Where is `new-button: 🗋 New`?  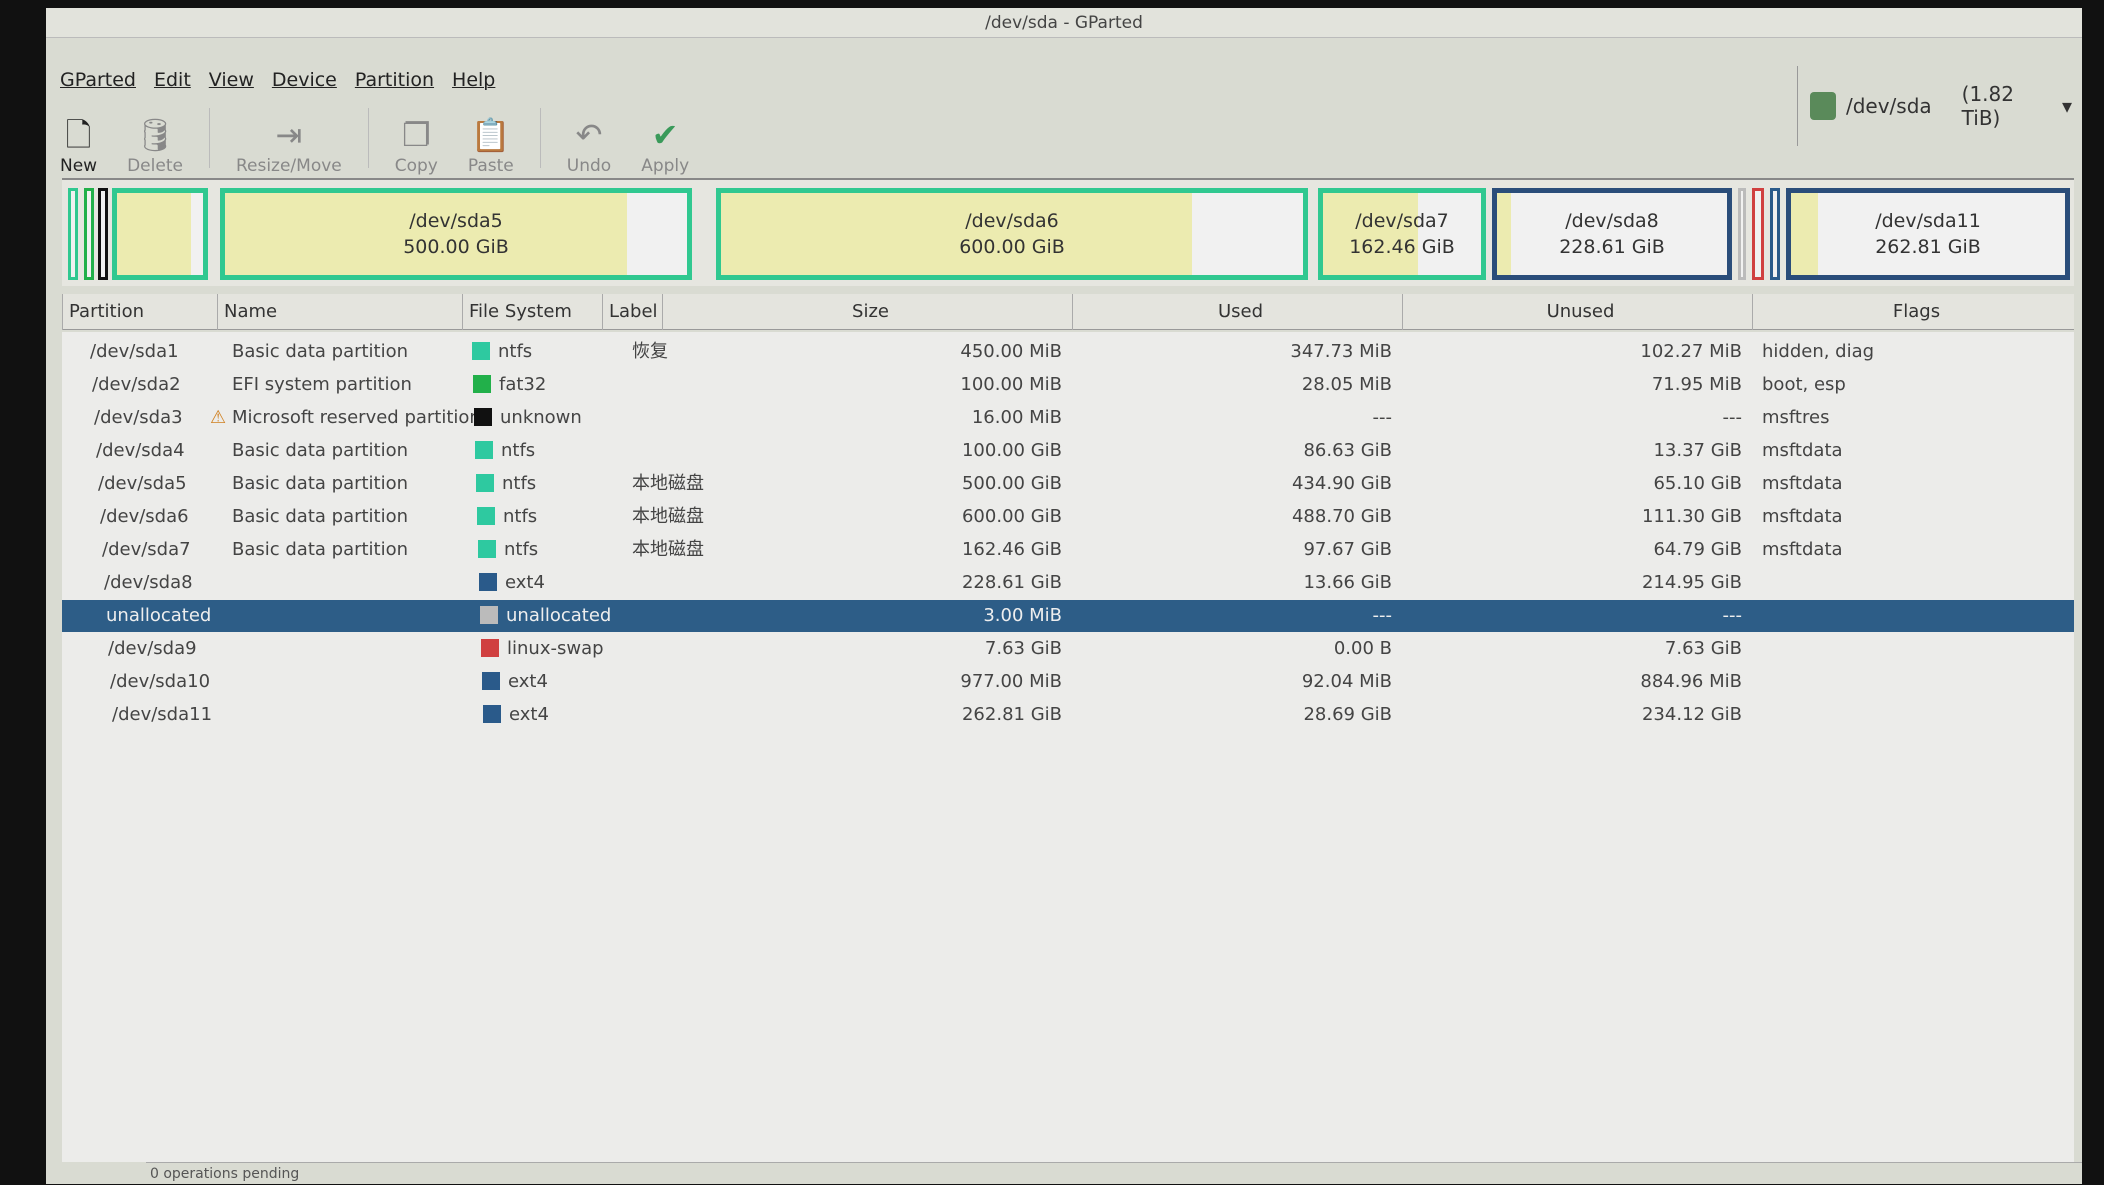 new-button: 🗋 New is located at coordinates (78, 138).